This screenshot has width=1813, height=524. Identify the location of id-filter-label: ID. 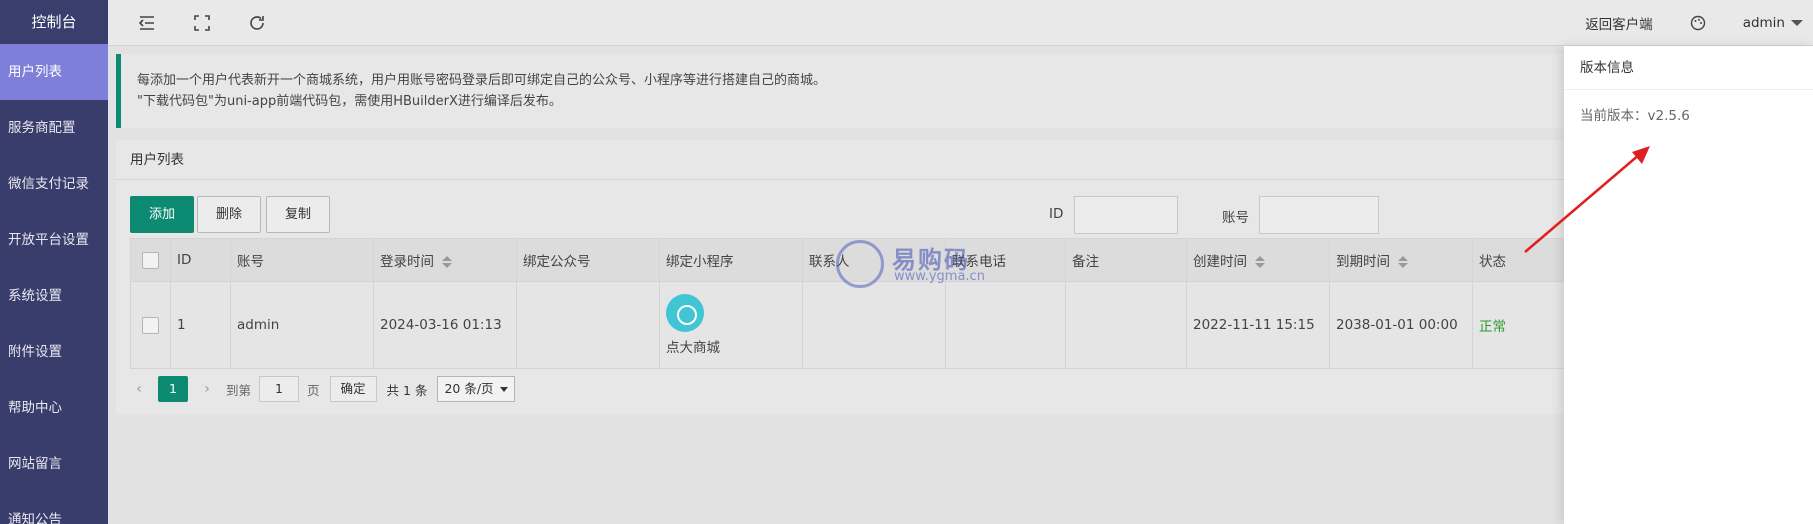
(1056, 214).